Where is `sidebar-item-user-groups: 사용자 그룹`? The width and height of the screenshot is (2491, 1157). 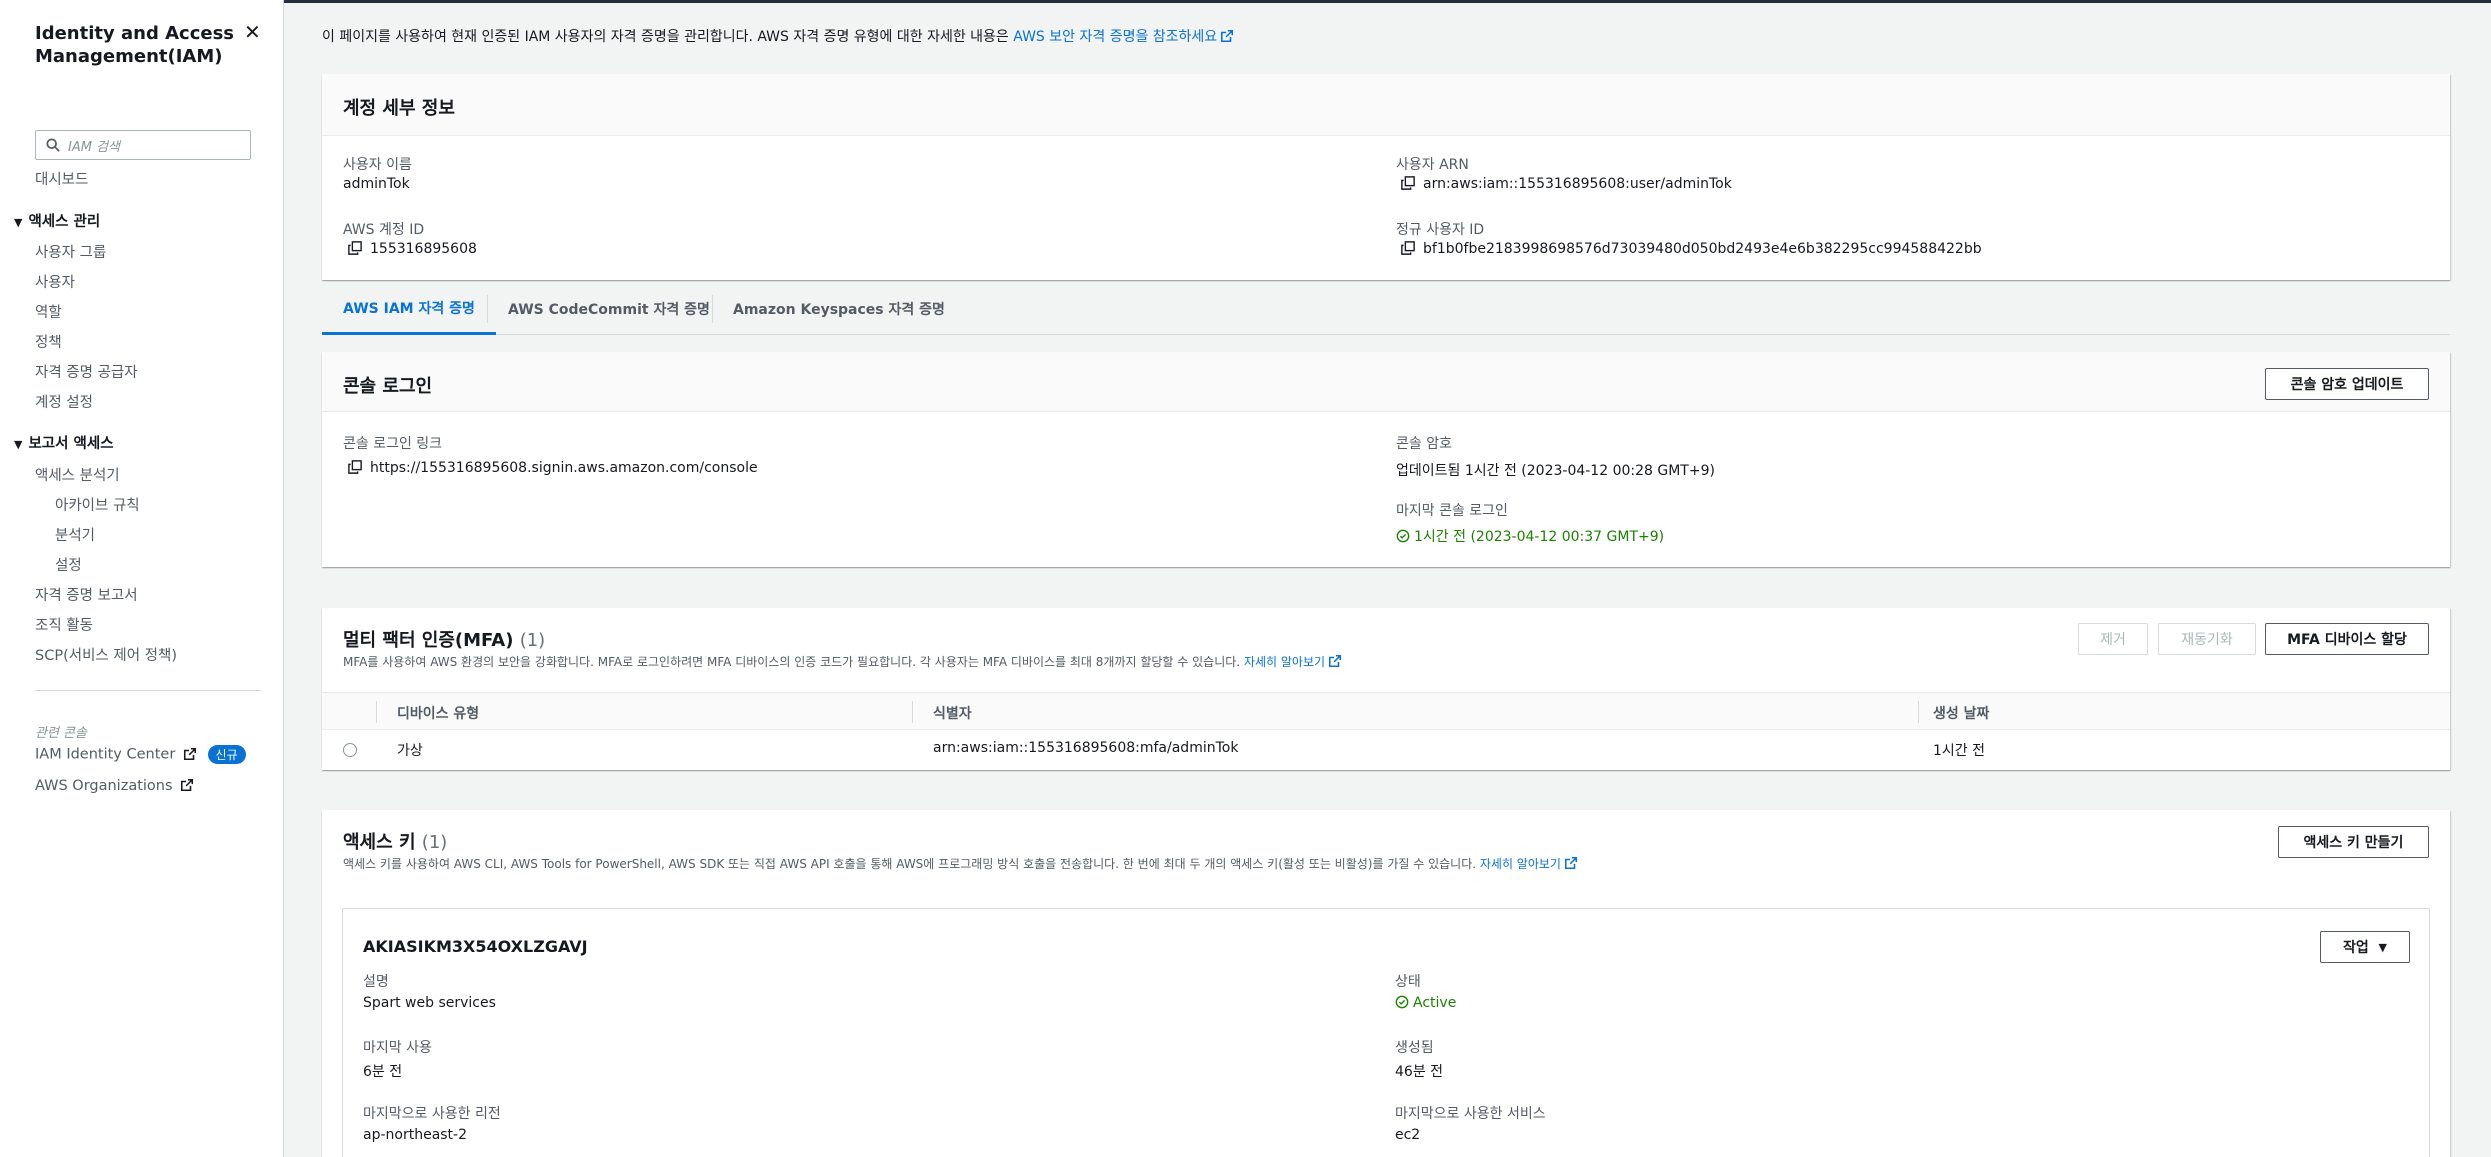
sidebar-item-user-groups: 사용자 그룹 is located at coordinates (70, 251).